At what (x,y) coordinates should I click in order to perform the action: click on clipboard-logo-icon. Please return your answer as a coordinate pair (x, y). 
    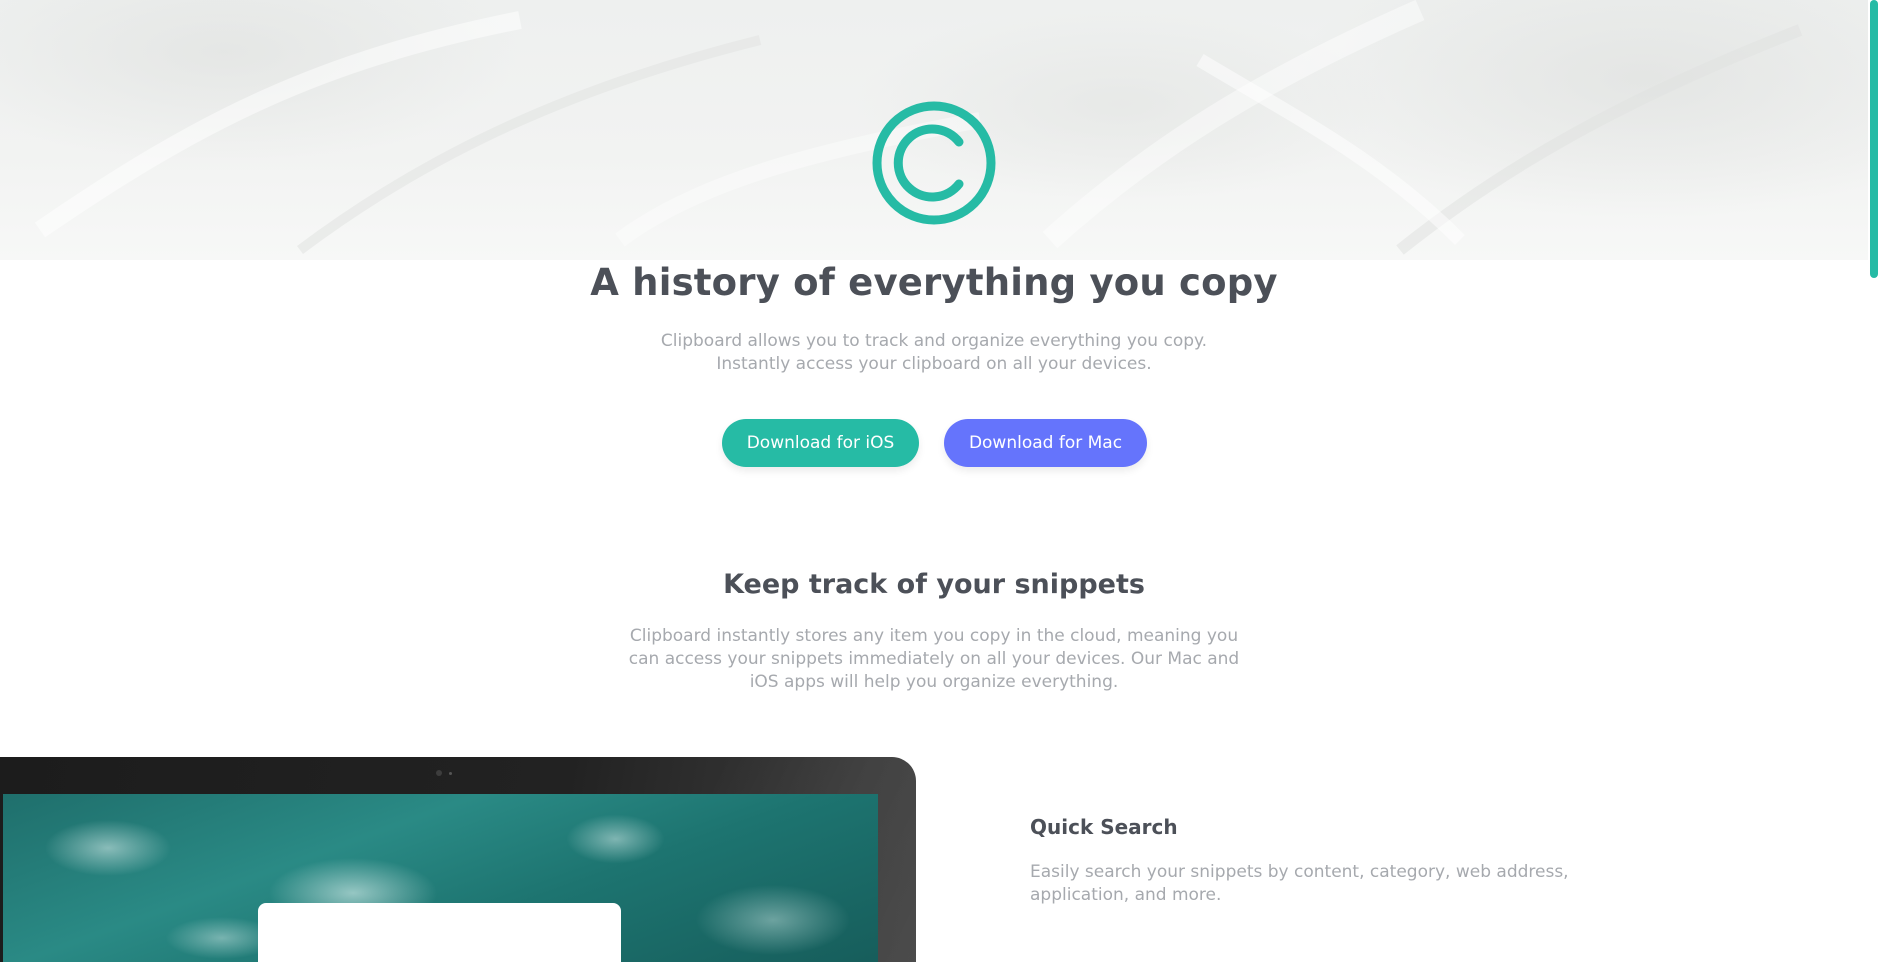
    Looking at the image, I should click on (934, 163).